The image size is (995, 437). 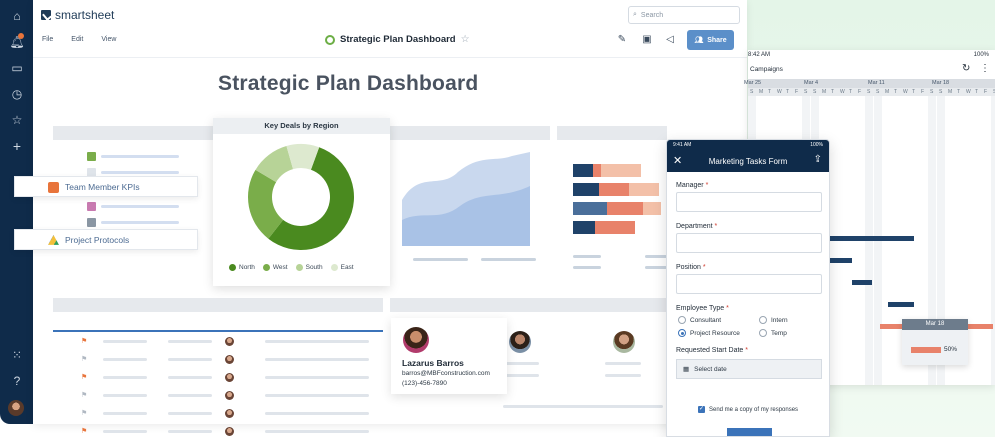 What do you see at coordinates (314, 267) in the screenshot?
I see `legend-label: South` at bounding box center [314, 267].